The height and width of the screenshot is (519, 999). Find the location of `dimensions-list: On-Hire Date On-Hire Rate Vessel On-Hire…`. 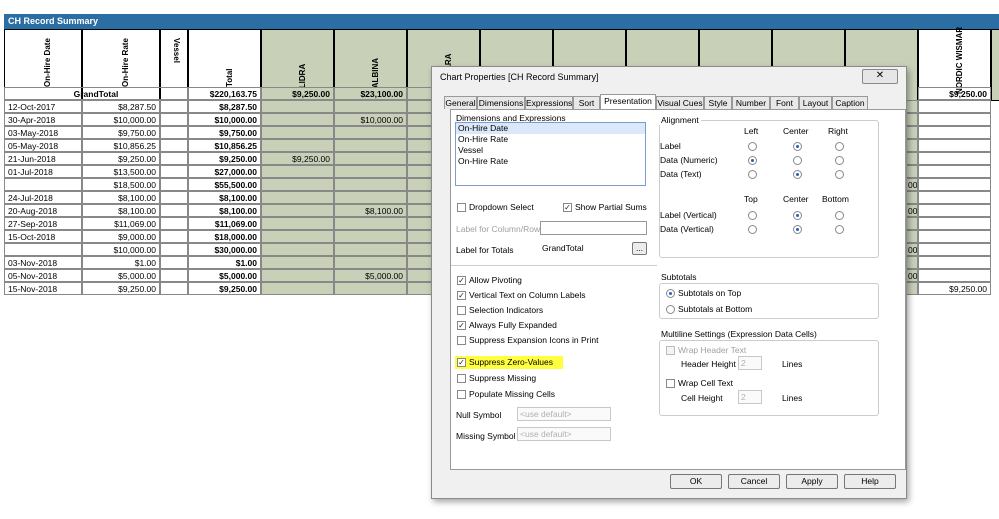

dimensions-list: On-Hire Date On-Hire Rate Vessel On-Hire… is located at coordinates (550, 154).